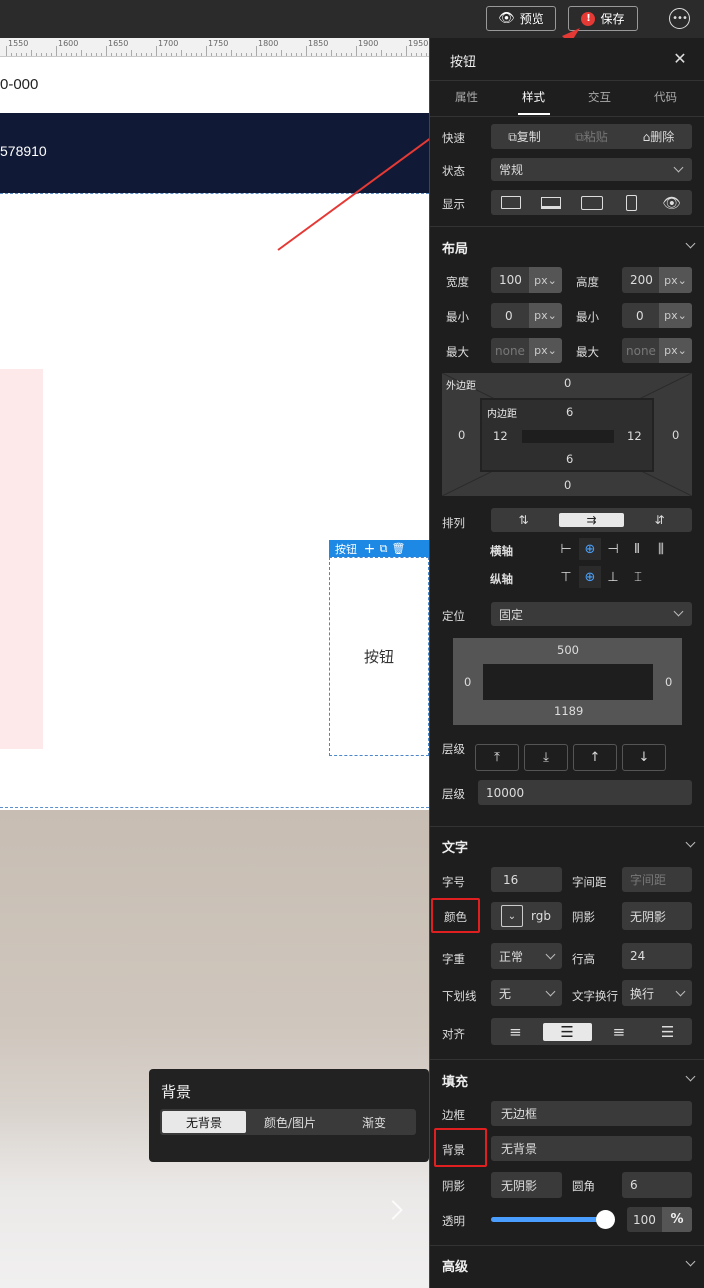  What do you see at coordinates (569, 459) in the screenshot?
I see `padding-bottom: 6` at bounding box center [569, 459].